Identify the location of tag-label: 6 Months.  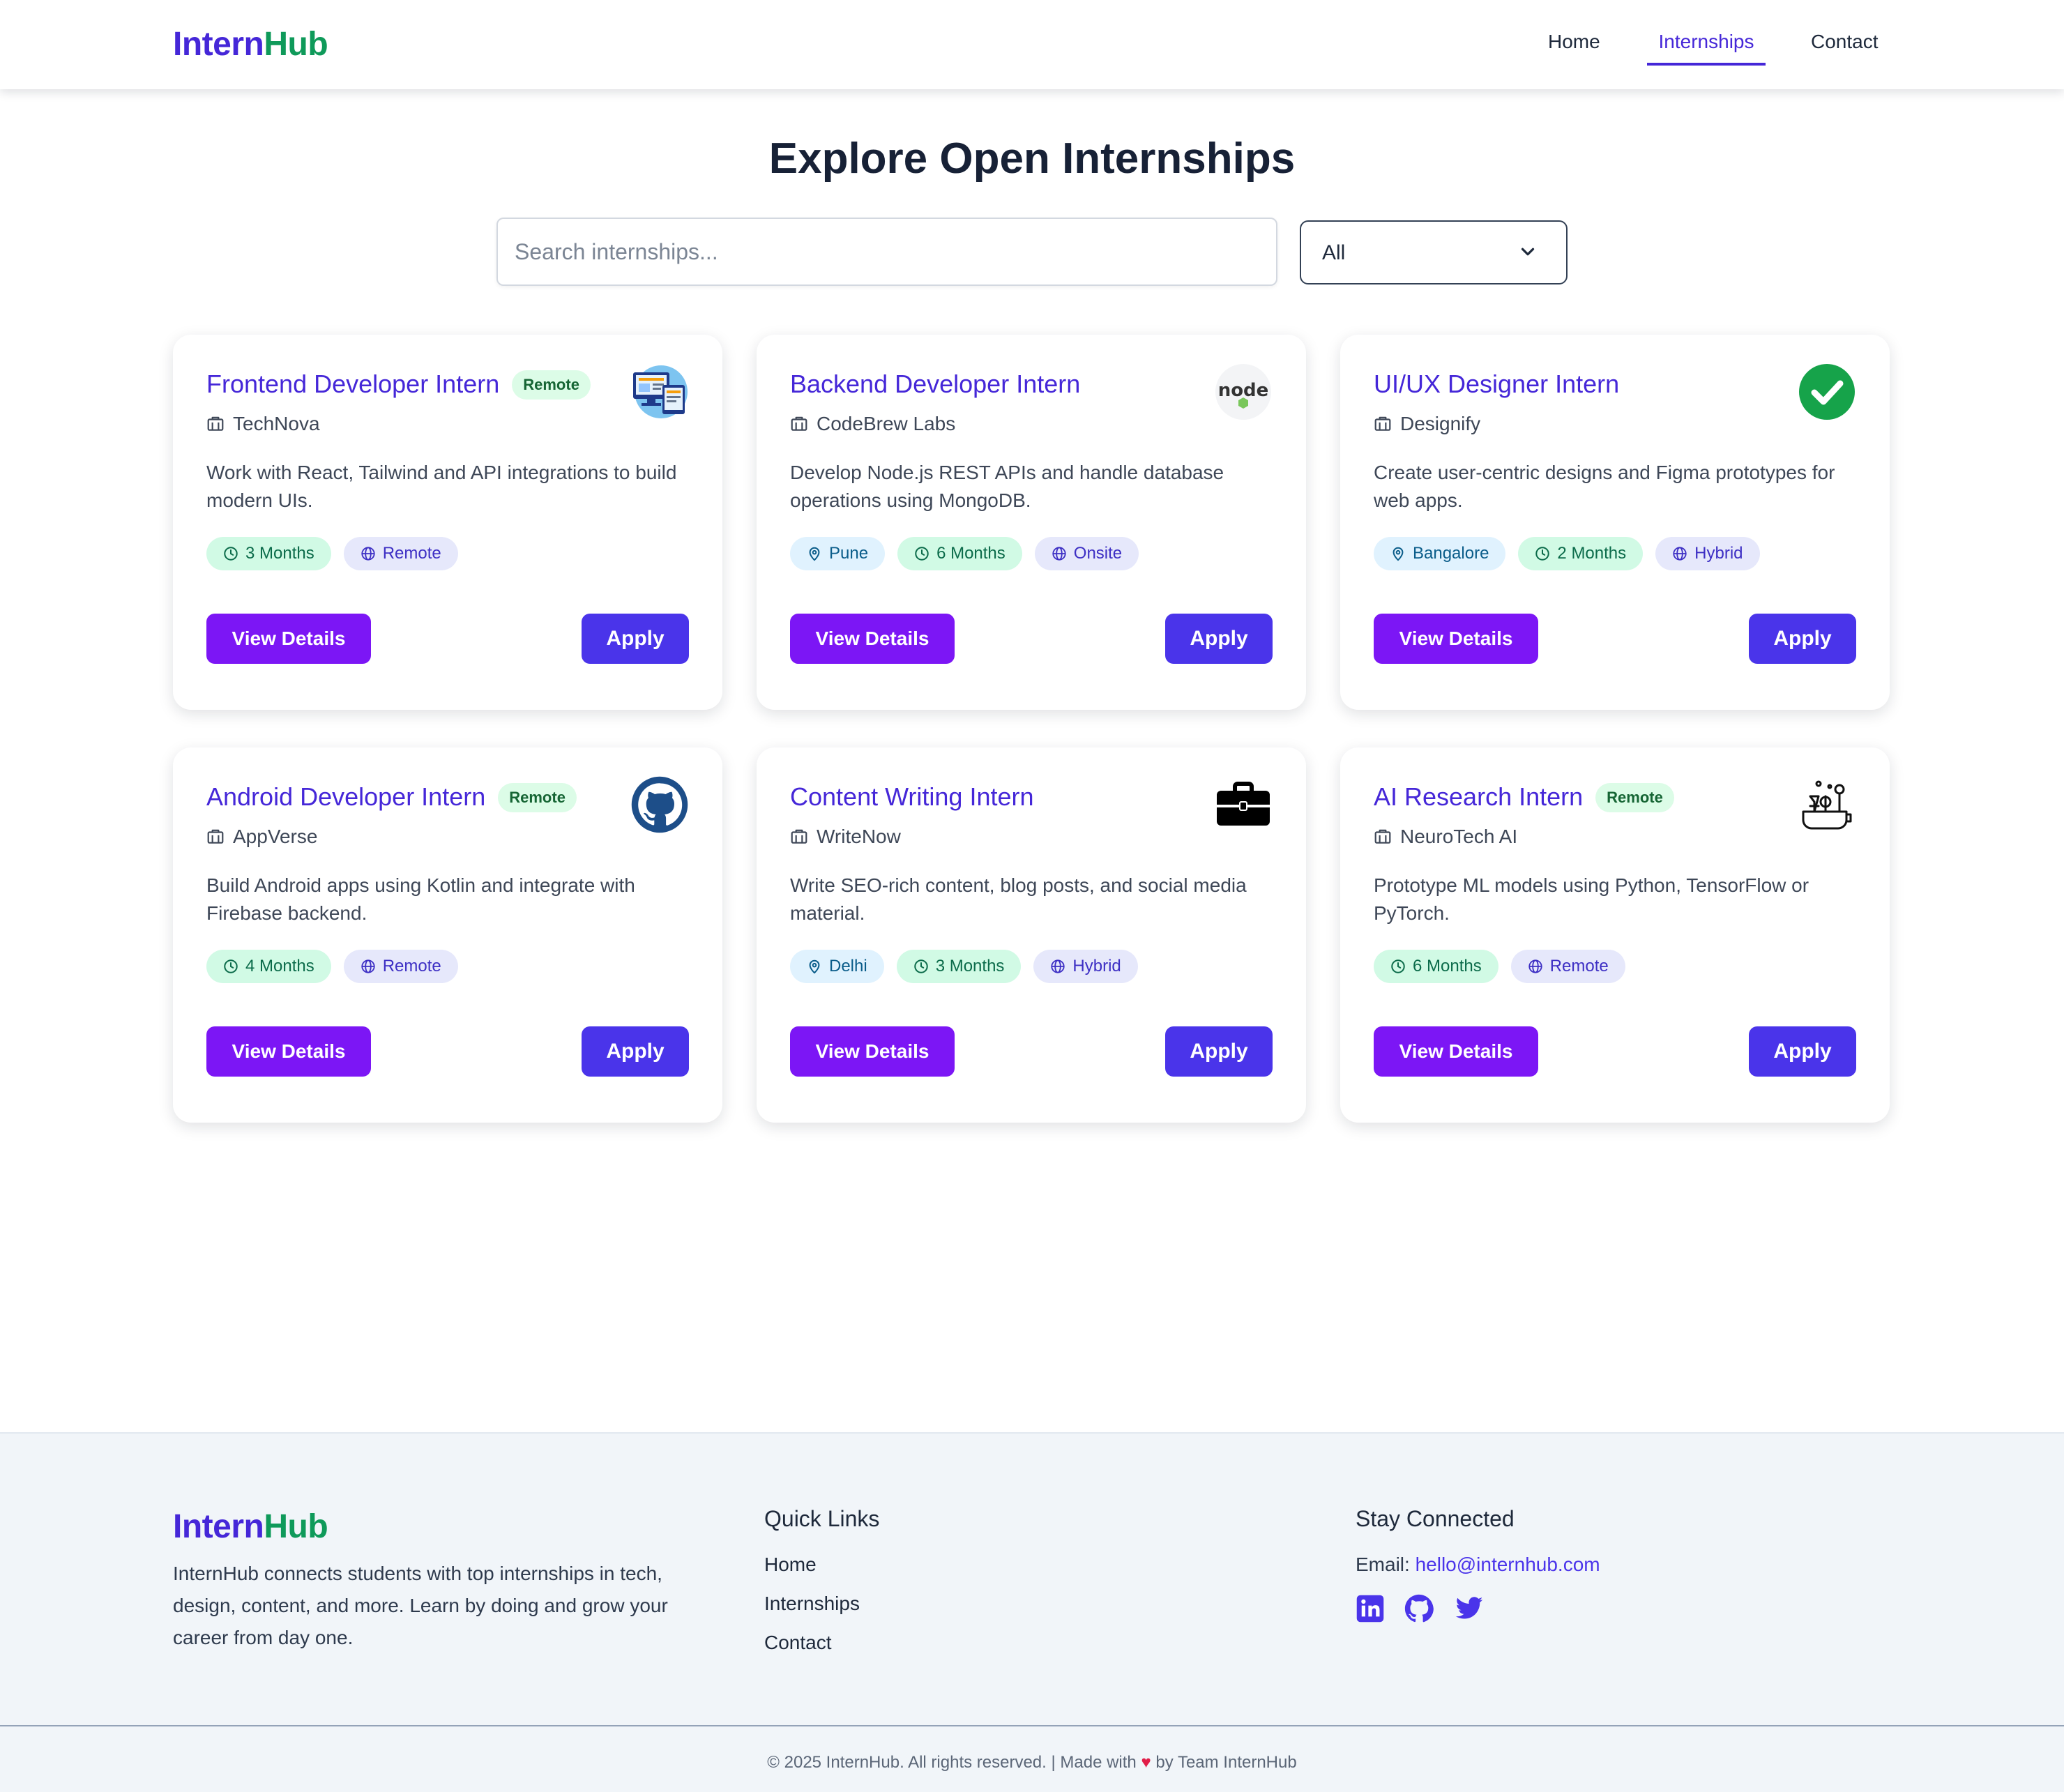
(971, 553).